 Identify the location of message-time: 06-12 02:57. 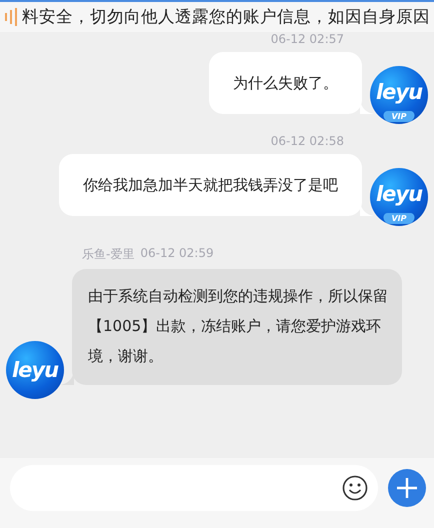
(307, 39).